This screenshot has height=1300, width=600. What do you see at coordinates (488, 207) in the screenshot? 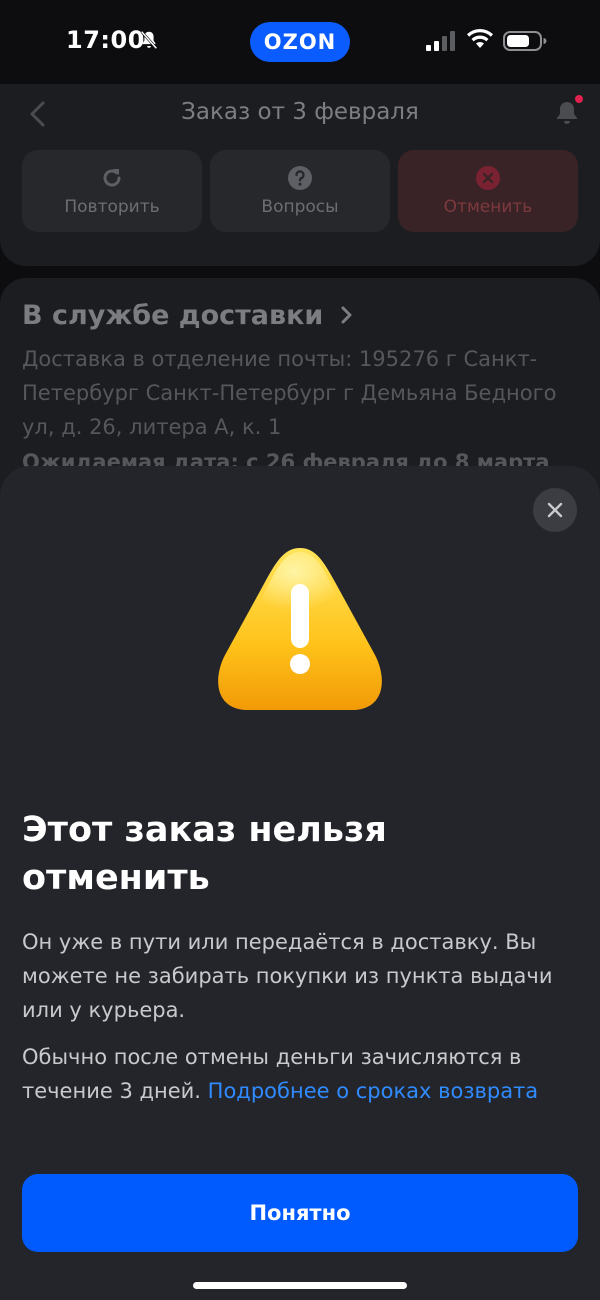
I see `cancel-order-label: Отменить` at bounding box center [488, 207].